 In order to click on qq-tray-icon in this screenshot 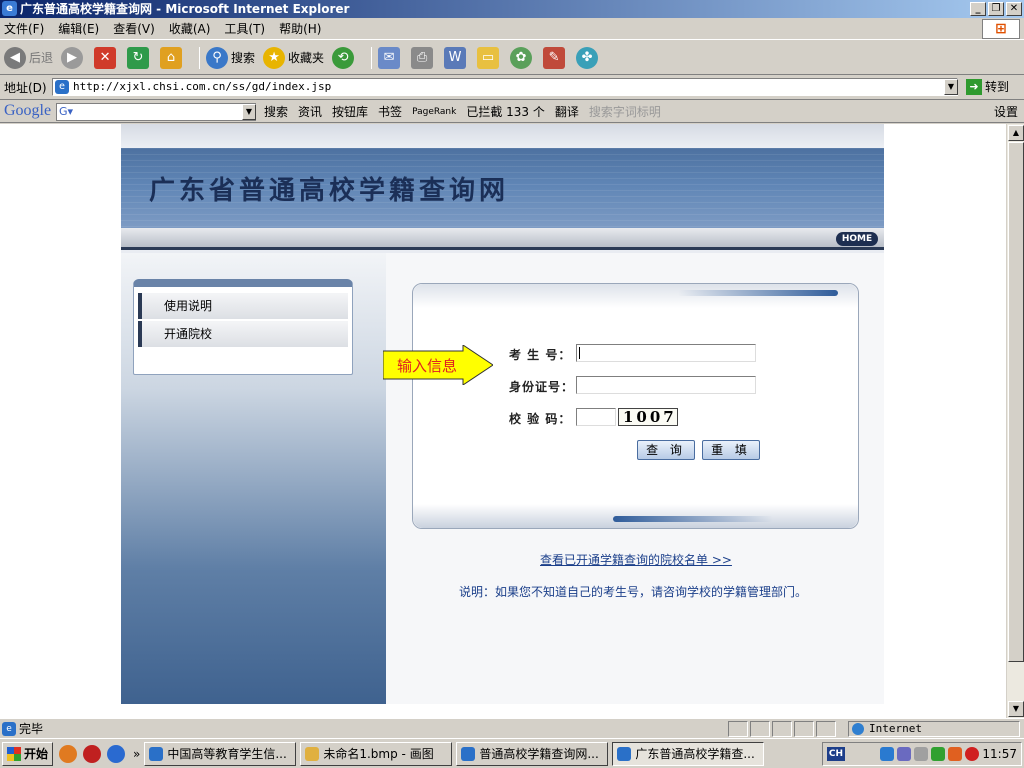, I will do `click(887, 754)`.